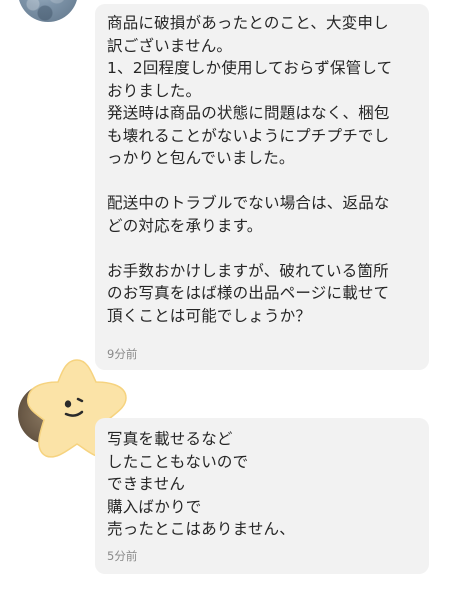  Describe the element at coordinates (68, 404) in the screenshot. I see `sticker-left-eye` at that location.